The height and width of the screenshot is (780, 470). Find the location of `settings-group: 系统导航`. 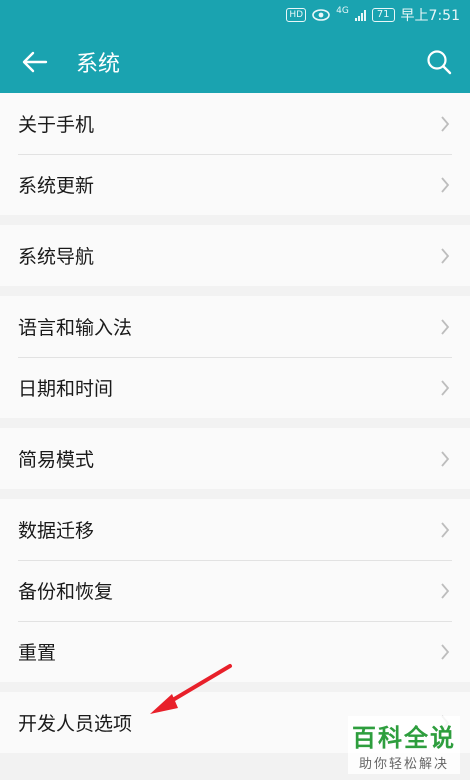

settings-group: 系统导航 is located at coordinates (235, 255).